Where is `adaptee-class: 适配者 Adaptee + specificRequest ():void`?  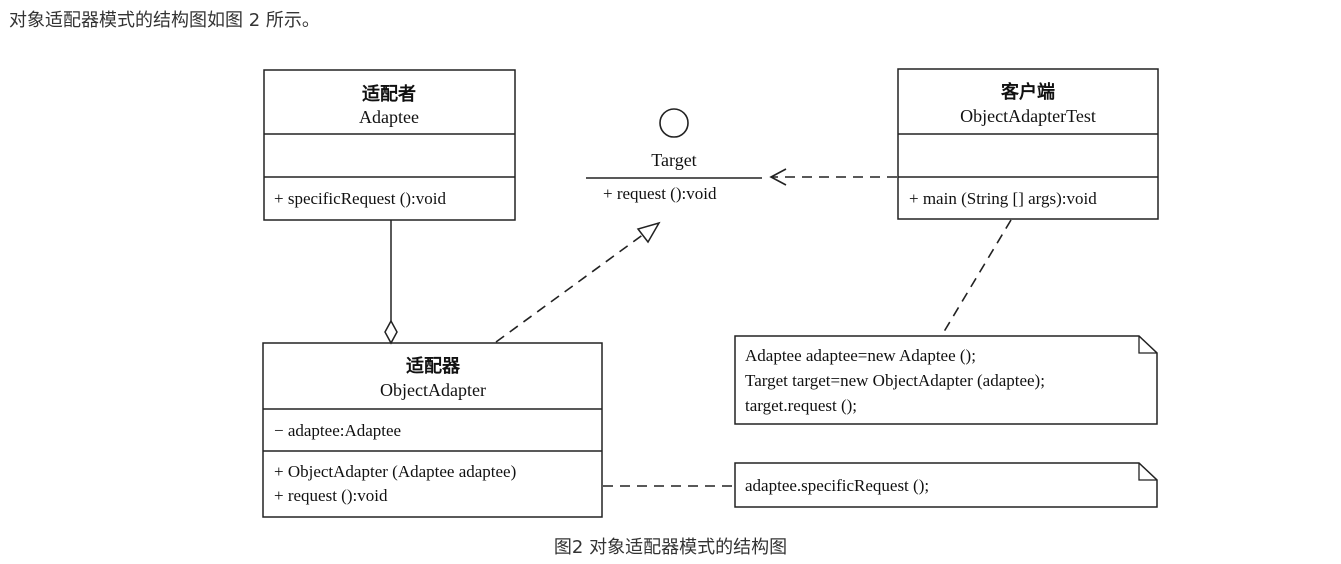
adaptee-class: 适配者 Adaptee + specificRequest ():void is located at coordinates (389, 145).